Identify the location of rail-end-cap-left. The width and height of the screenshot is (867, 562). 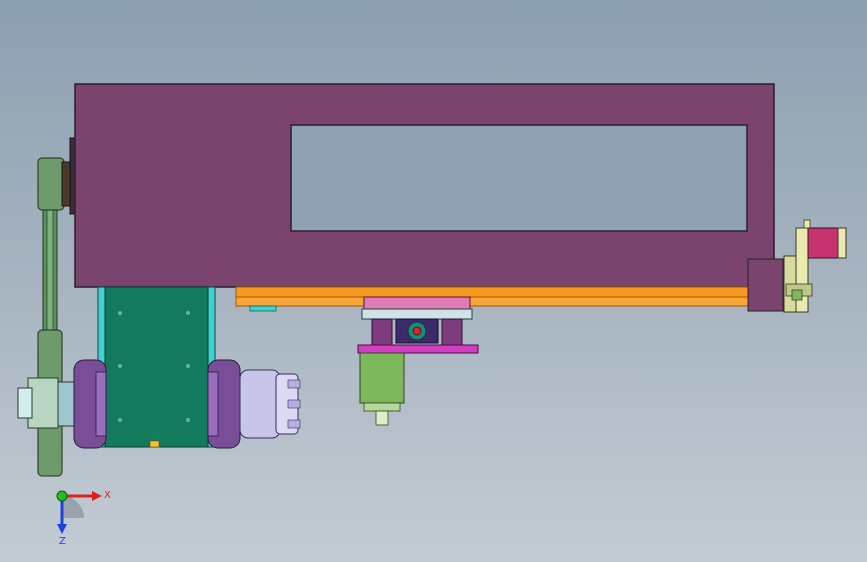
(263, 308).